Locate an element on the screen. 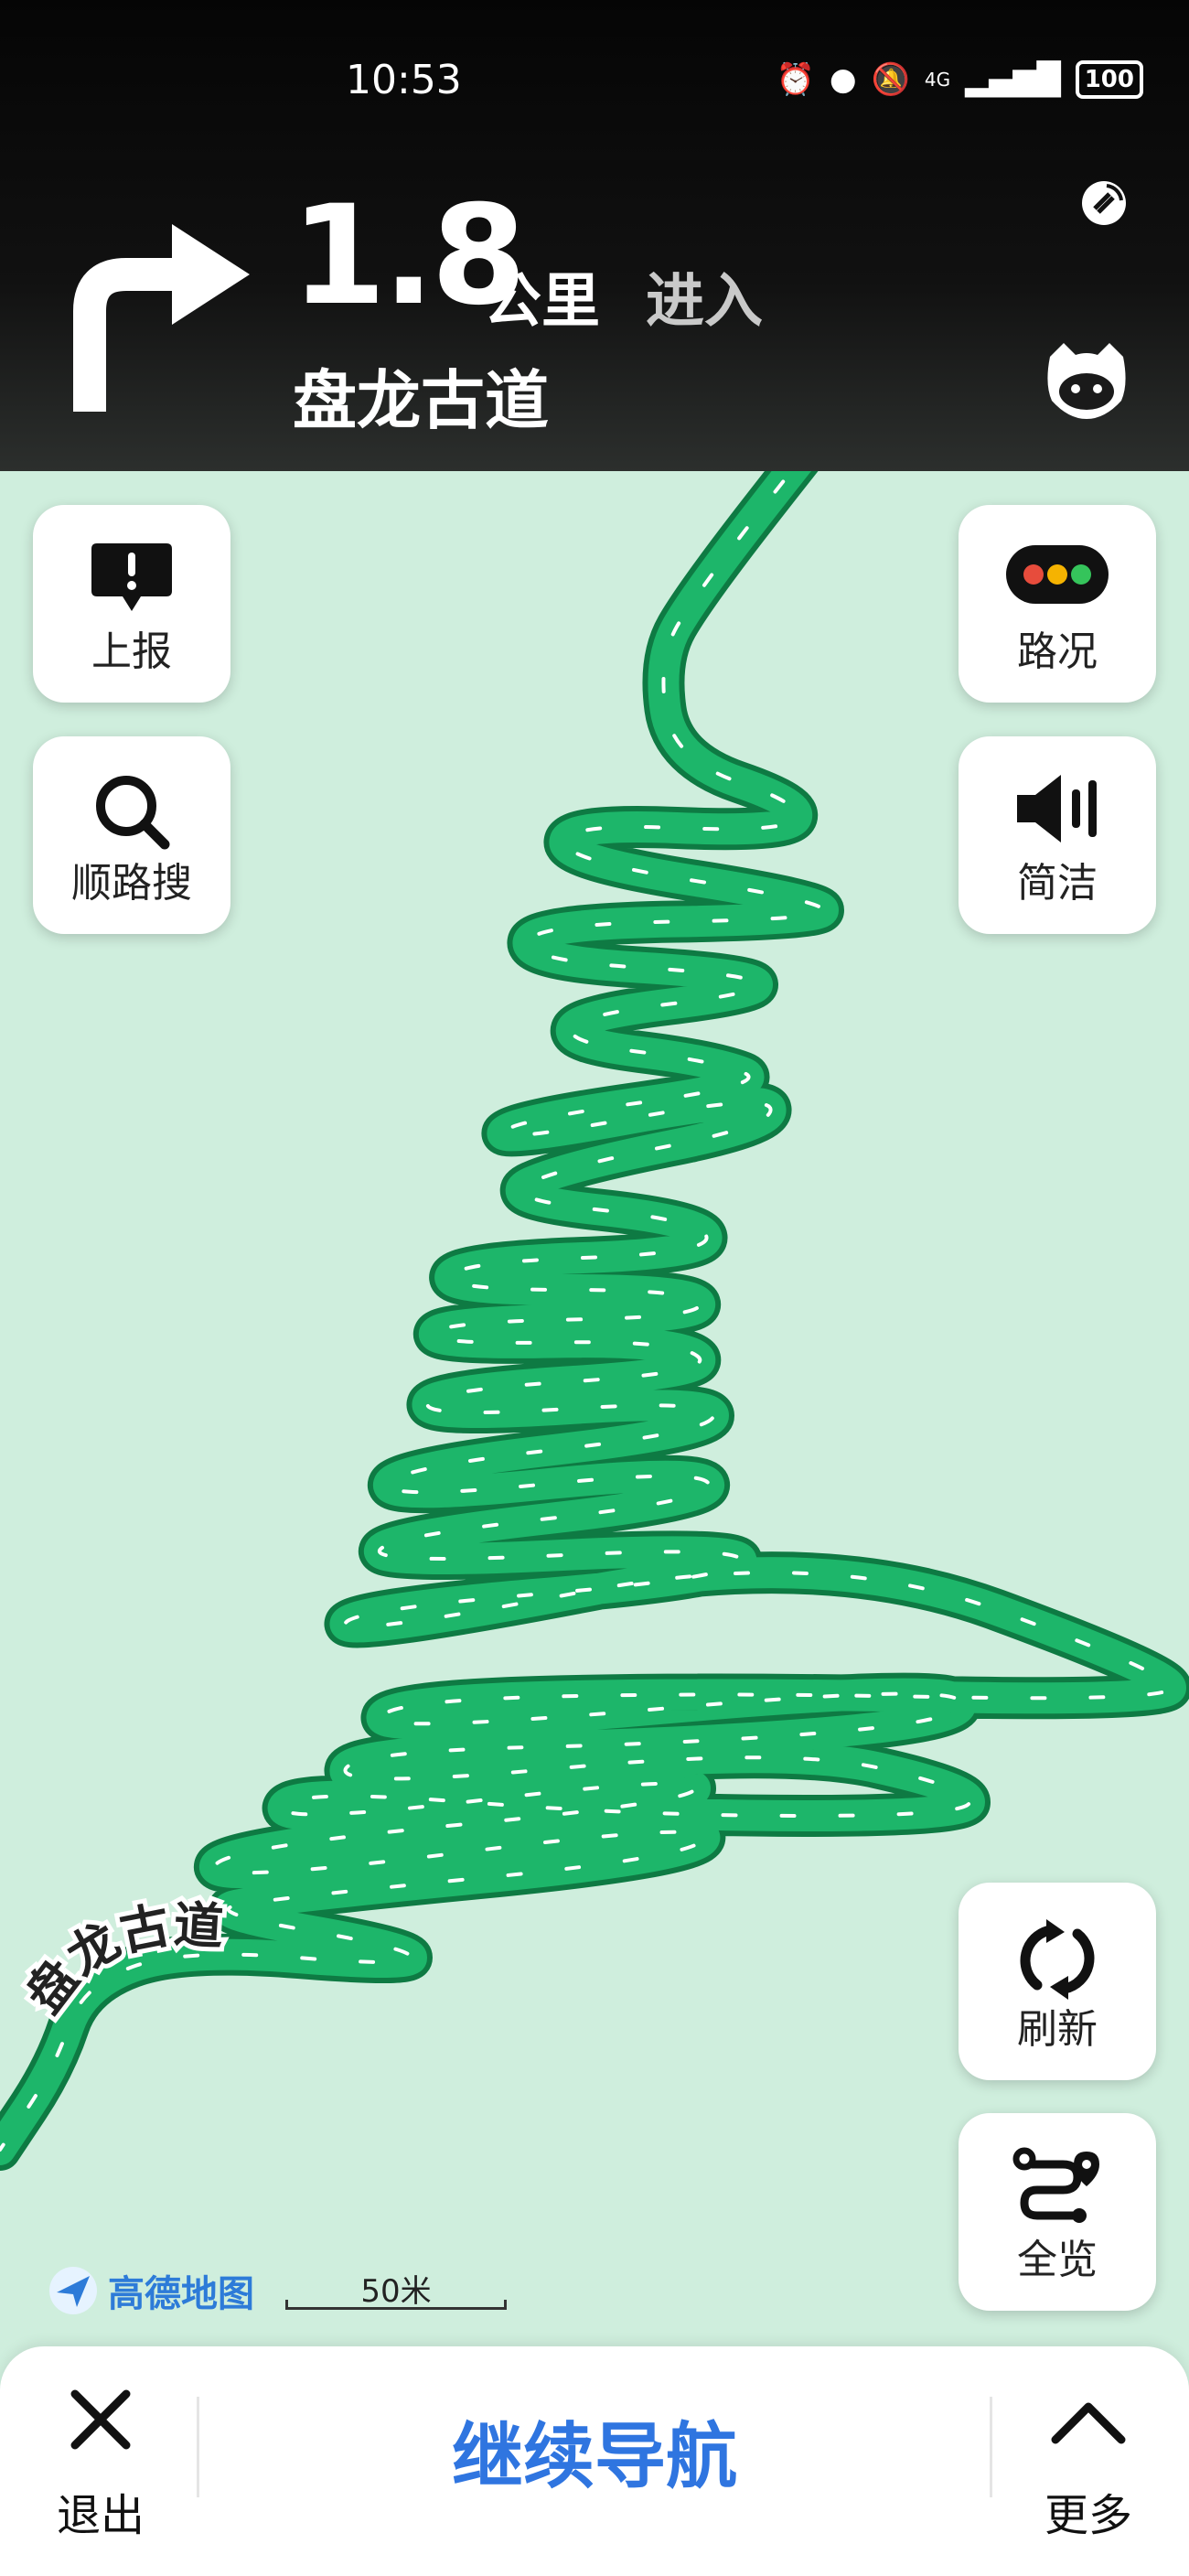 This screenshot has width=1189, height=2576. traffic-icon is located at coordinates (1057, 575).